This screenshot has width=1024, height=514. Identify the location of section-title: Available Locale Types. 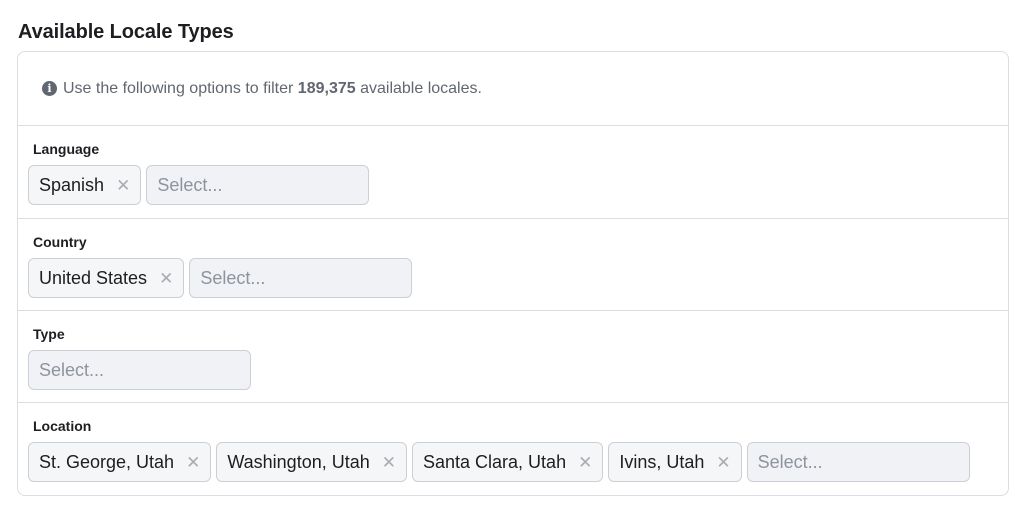
(126, 32).